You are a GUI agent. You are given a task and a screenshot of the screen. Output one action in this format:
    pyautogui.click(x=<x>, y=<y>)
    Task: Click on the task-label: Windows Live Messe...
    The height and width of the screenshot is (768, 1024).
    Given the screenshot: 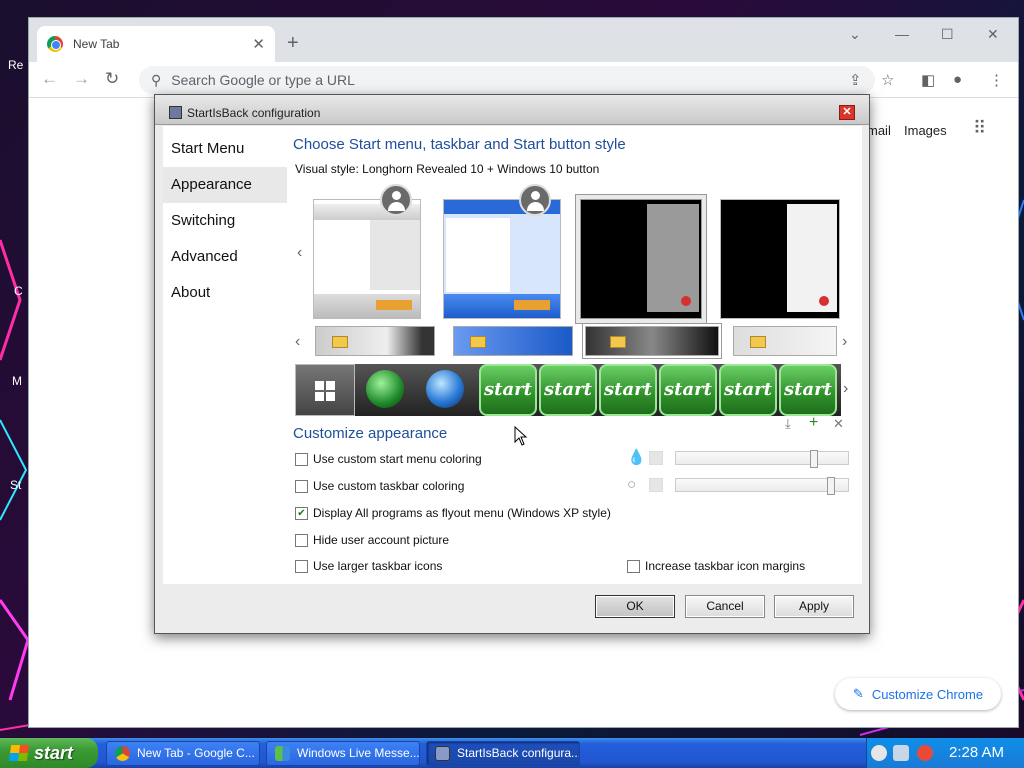 What is the action you would take?
    pyautogui.click(x=358, y=753)
    